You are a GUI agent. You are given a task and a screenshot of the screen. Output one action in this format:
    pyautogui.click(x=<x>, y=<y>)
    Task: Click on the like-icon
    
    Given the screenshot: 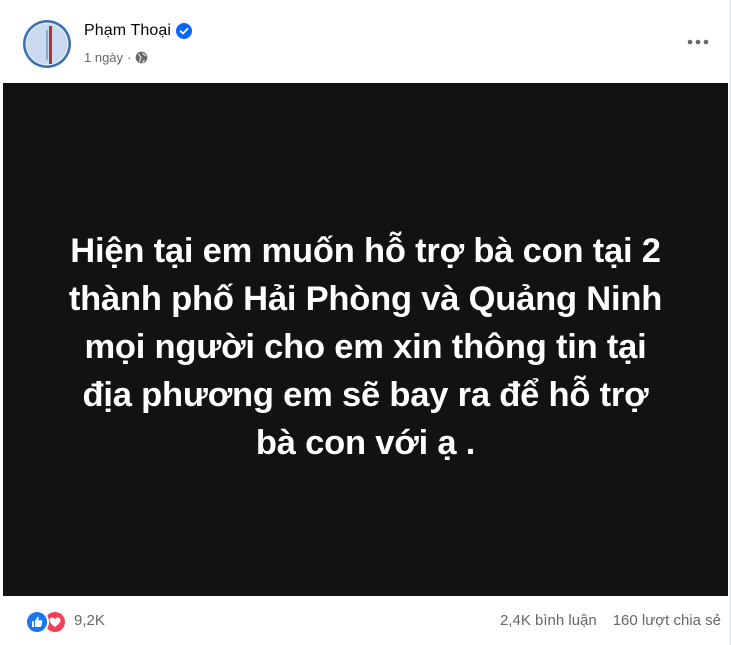 What is the action you would take?
    pyautogui.click(x=37, y=622)
    